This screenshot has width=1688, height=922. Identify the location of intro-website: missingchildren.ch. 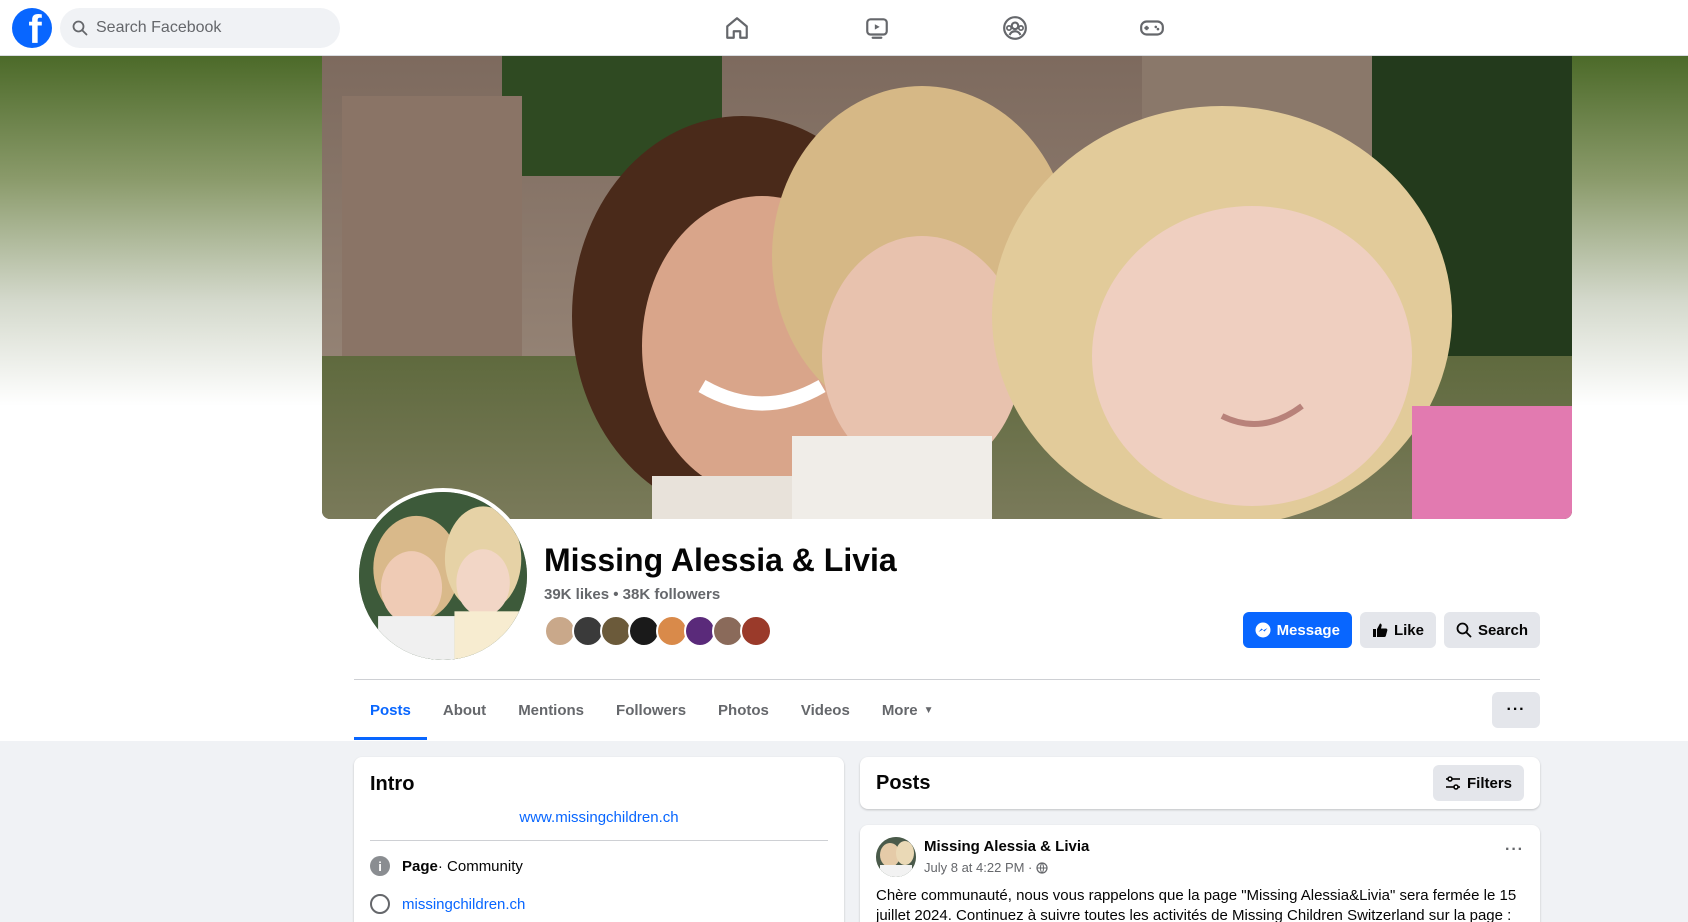
(463, 904).